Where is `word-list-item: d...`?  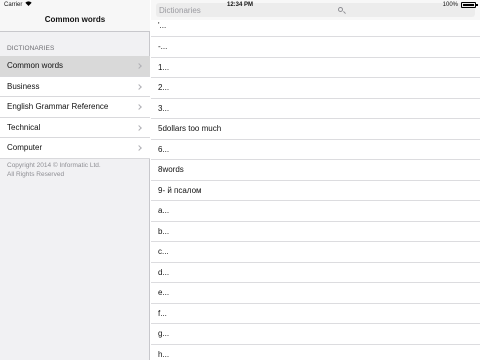
word-list-item: d... is located at coordinates (315, 273).